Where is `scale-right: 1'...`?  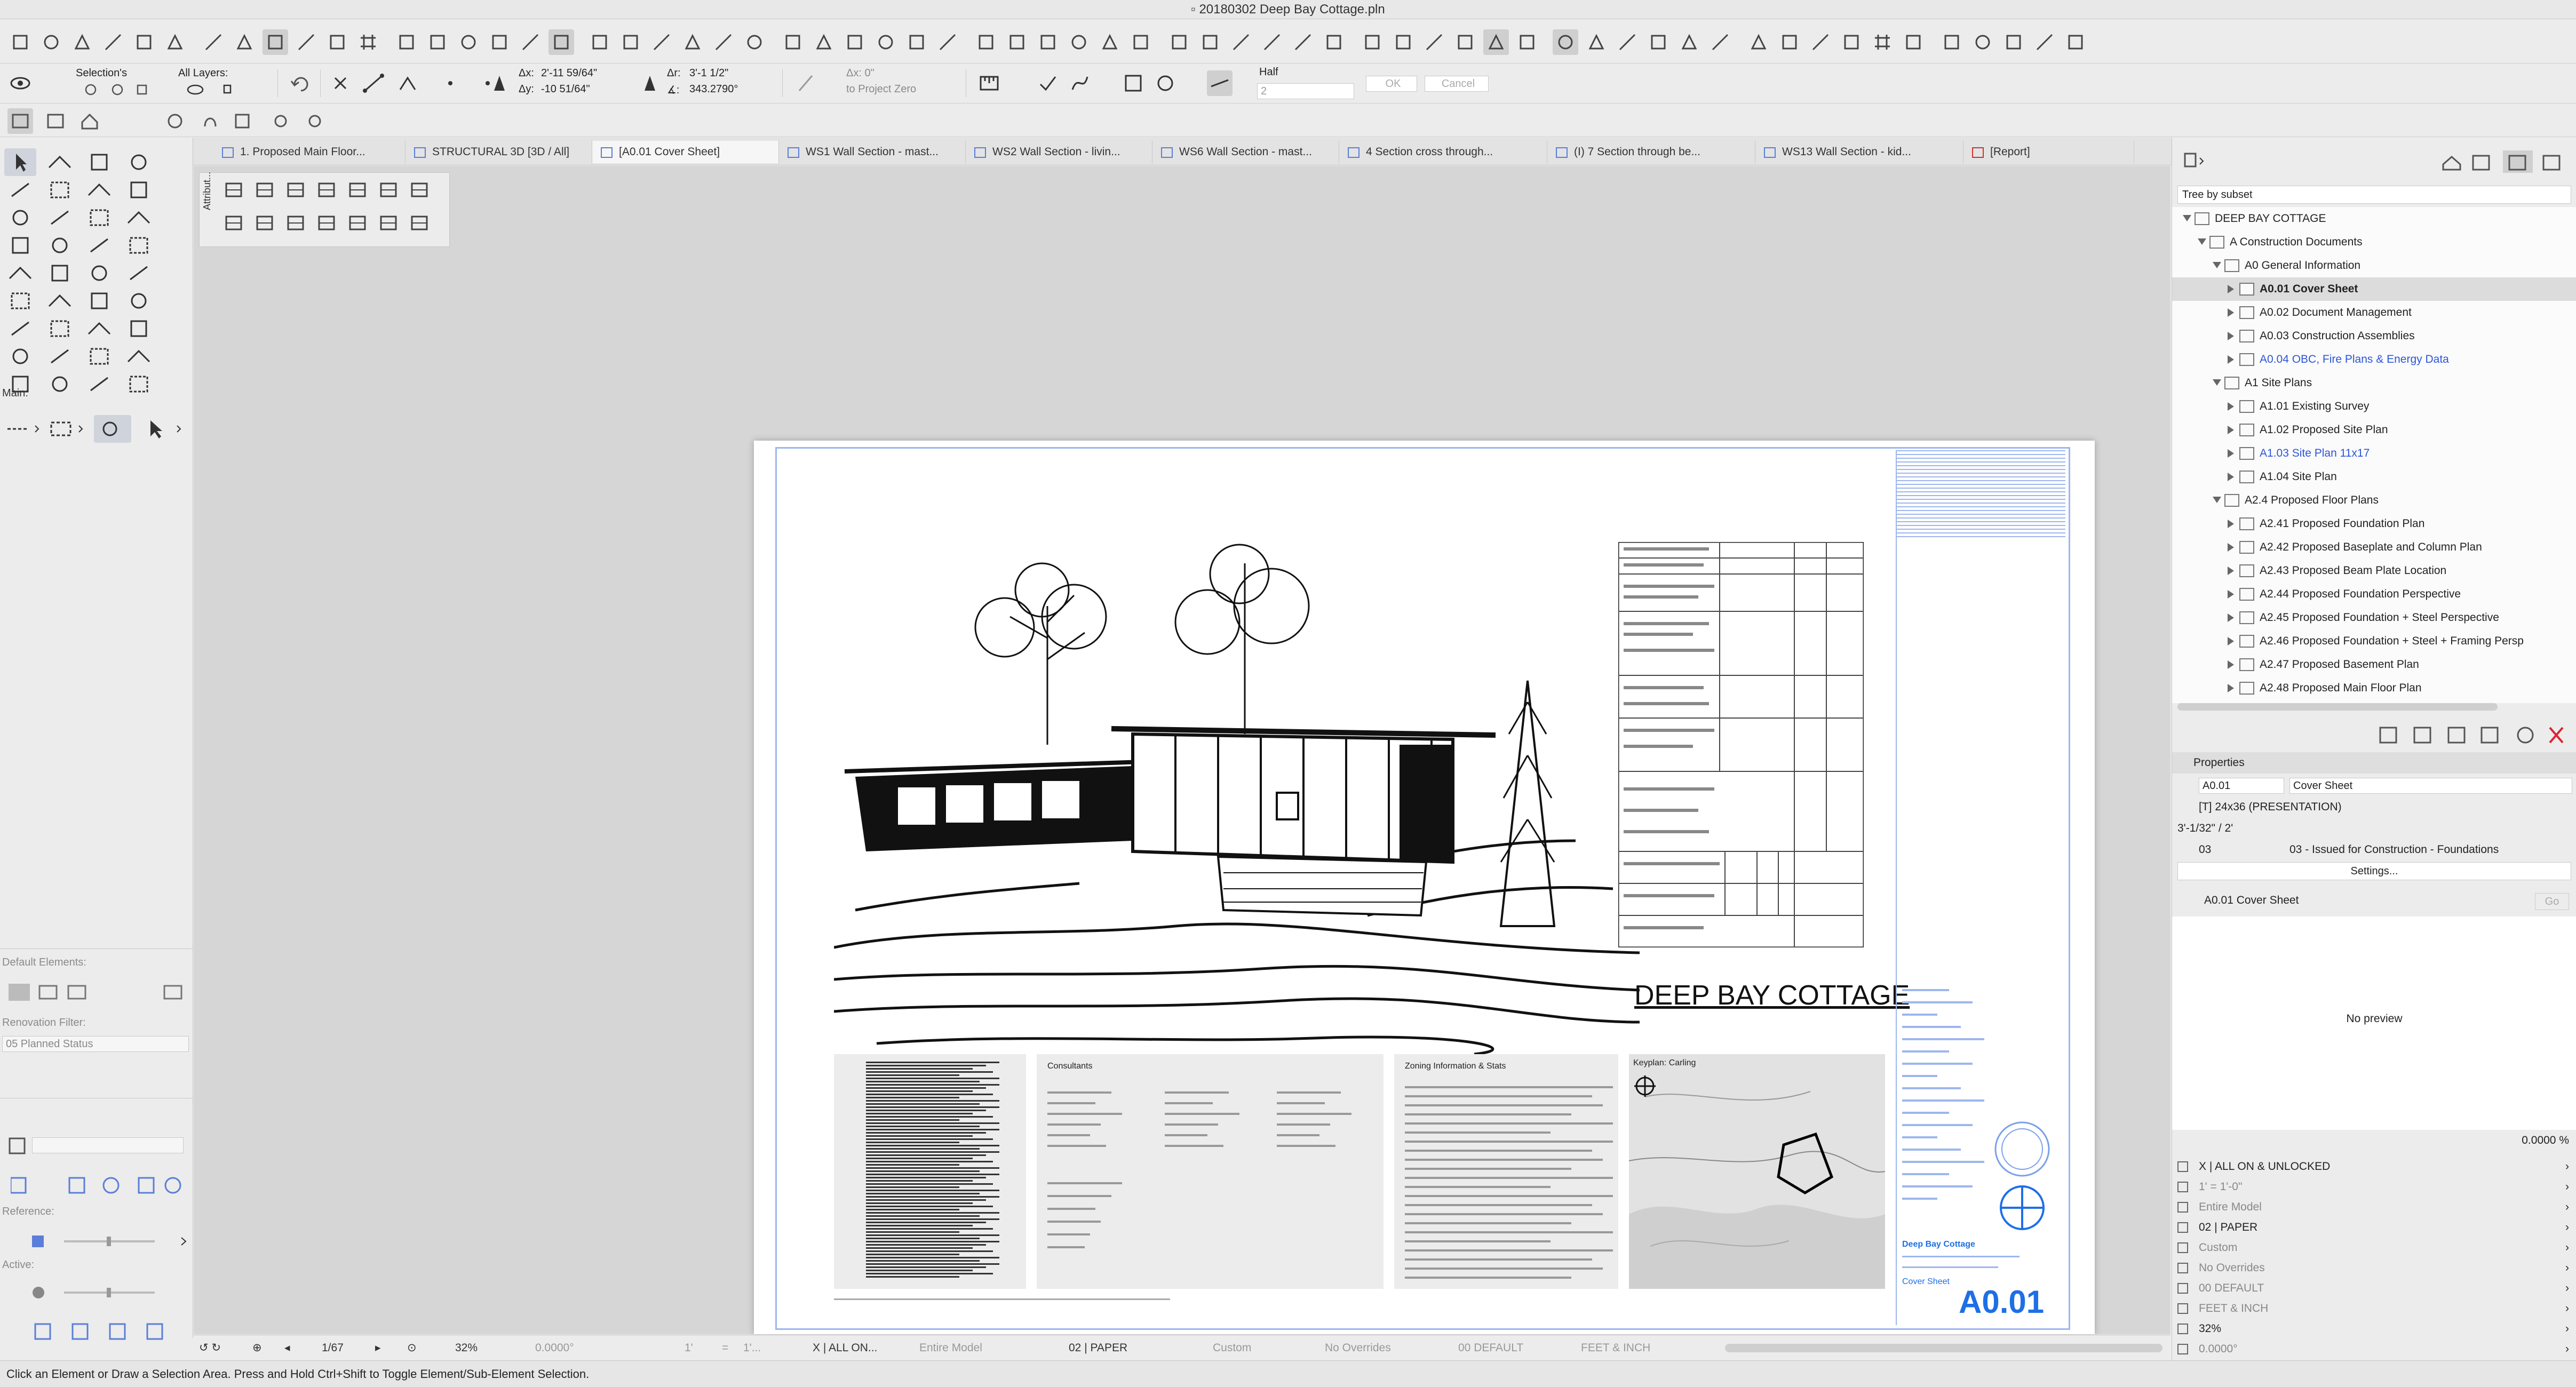
scale-right: 1'... is located at coordinates (752, 1348).